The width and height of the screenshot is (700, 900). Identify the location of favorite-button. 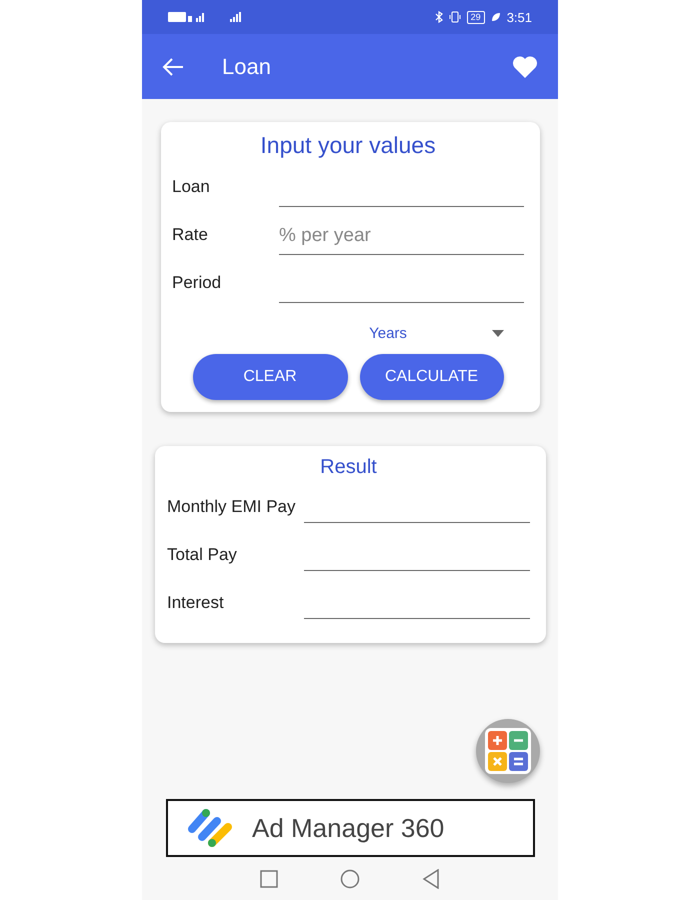
(525, 66).